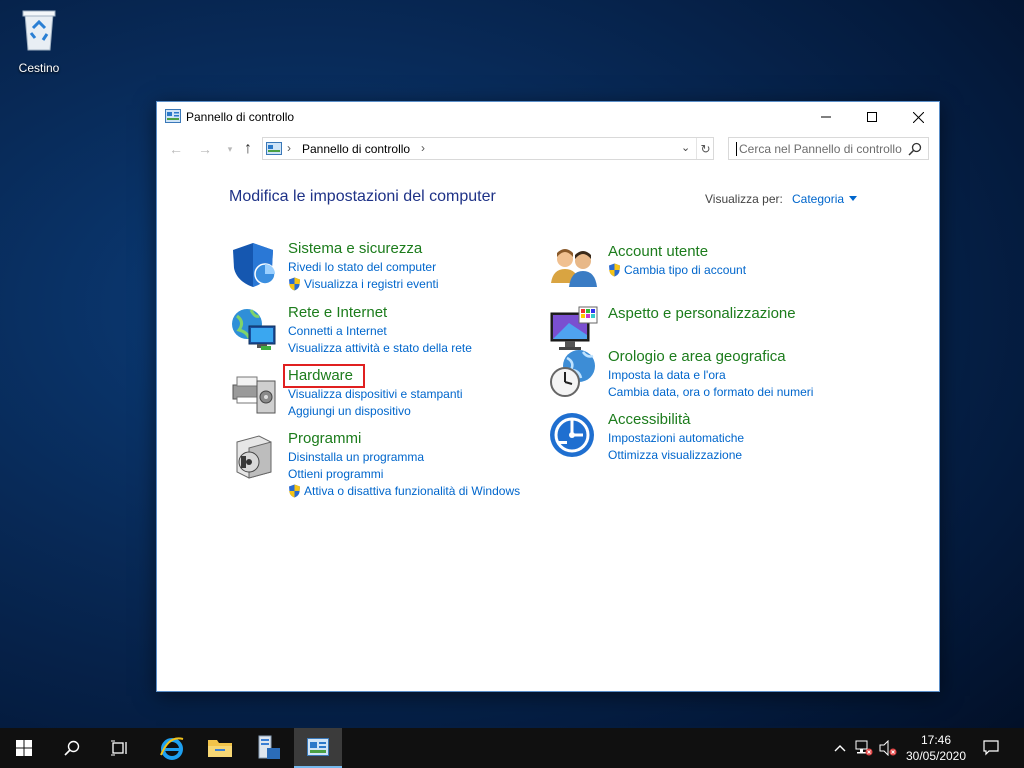 The width and height of the screenshot is (1024, 768). What do you see at coordinates (572, 435) in the screenshot?
I see `accessibility-icon` at bounding box center [572, 435].